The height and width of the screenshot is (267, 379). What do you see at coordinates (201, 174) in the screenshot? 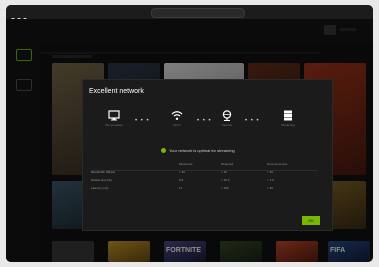
I see `table-row: Bandwidth (Mbps) > 40 > 15 > 25` at bounding box center [201, 174].